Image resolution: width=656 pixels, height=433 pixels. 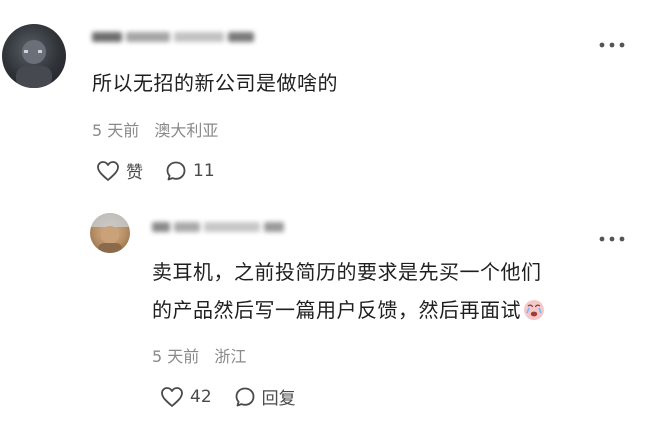 I want to click on comment-actions: 赞 11, so click(x=166, y=170).